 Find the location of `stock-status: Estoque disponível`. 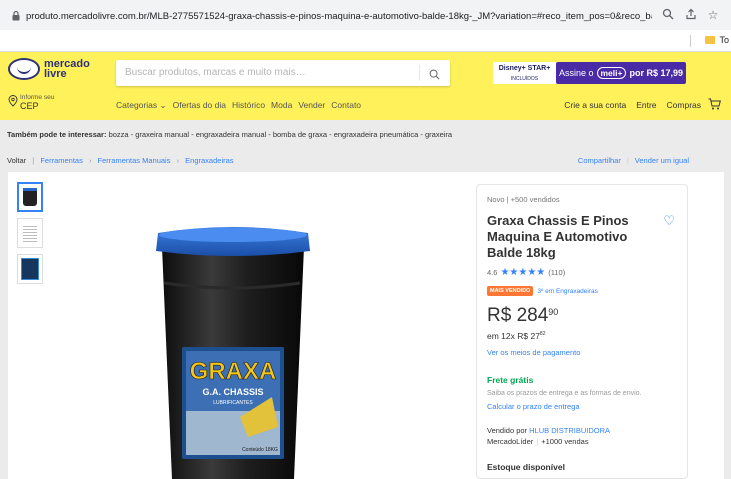

stock-status: Estoque disponível is located at coordinates (526, 467).